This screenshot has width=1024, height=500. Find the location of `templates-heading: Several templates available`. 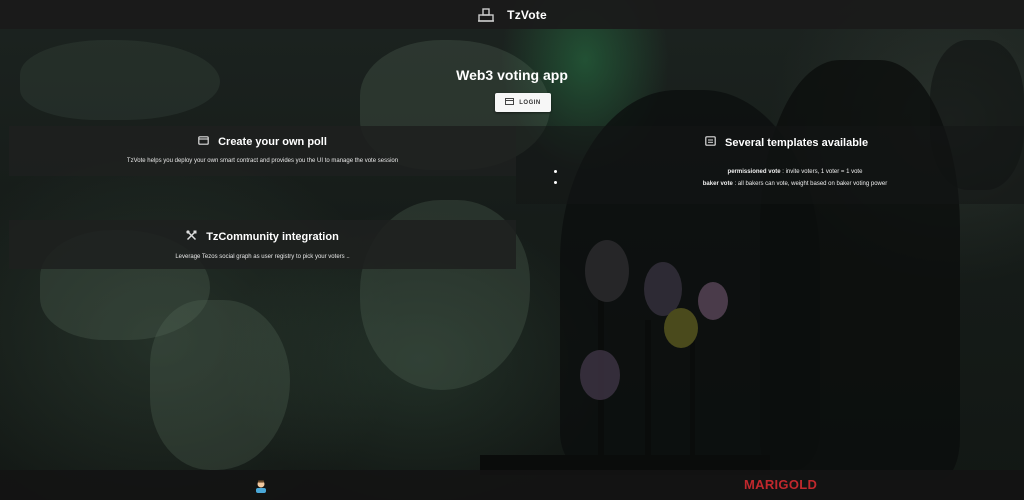

templates-heading: Several templates available is located at coordinates (786, 142).